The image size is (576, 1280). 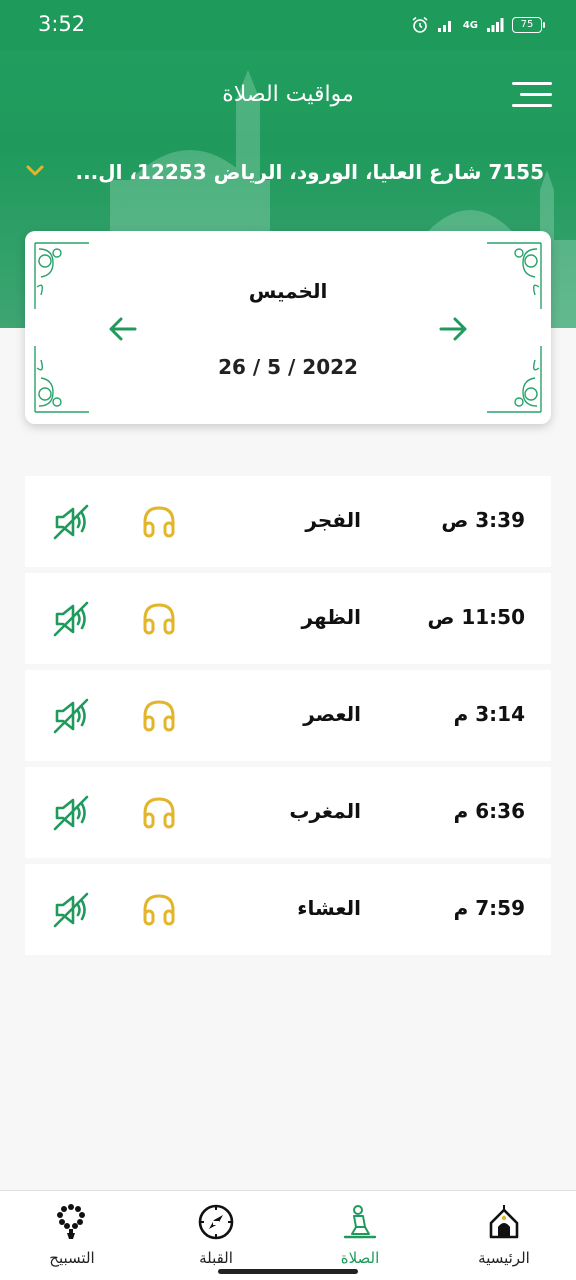 I want to click on arrow-left-icon, so click(x=123, y=329).